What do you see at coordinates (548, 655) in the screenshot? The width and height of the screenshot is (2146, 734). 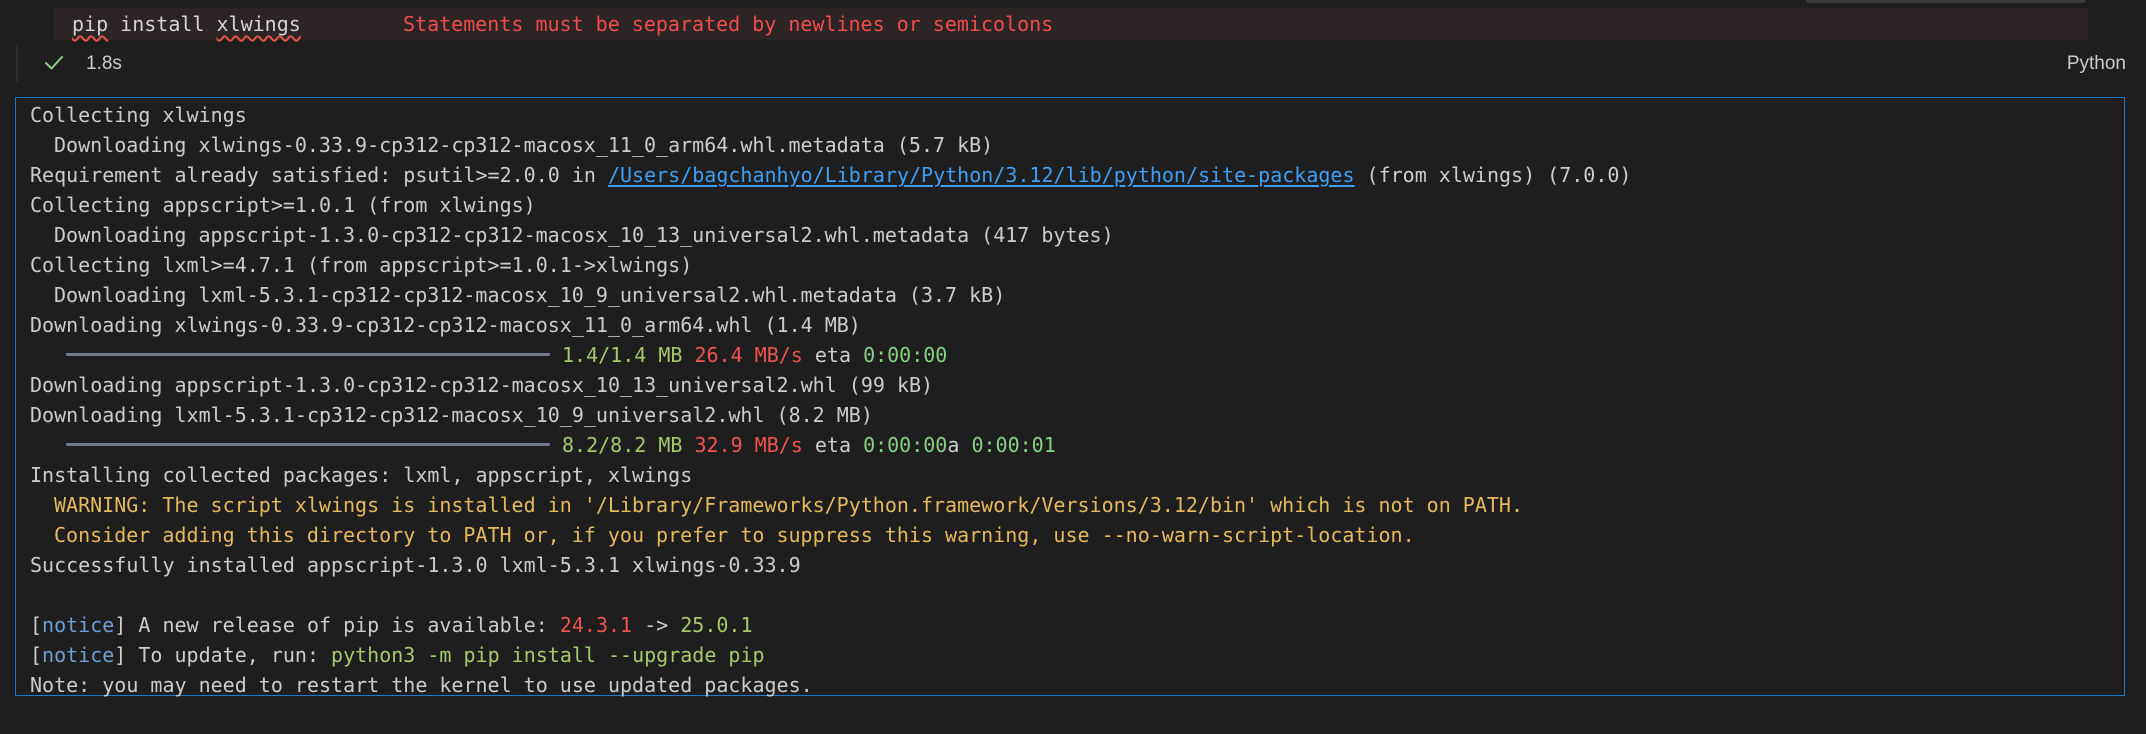 I see `upgrade-command: python3 -m pip install --upgrade pip` at bounding box center [548, 655].